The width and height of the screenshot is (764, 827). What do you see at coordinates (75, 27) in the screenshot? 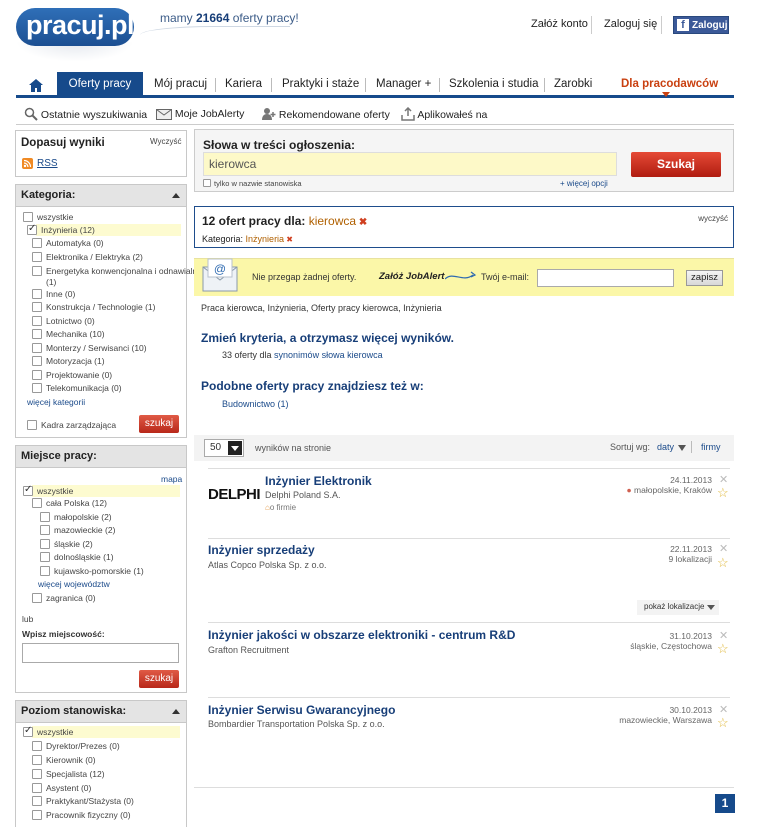
I see `site-logo: pracuj.pl` at bounding box center [75, 27].